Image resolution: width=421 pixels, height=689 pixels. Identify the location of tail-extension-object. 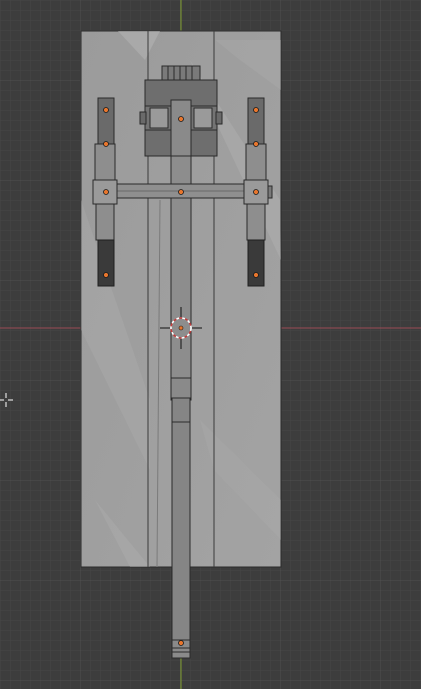
(181, 528).